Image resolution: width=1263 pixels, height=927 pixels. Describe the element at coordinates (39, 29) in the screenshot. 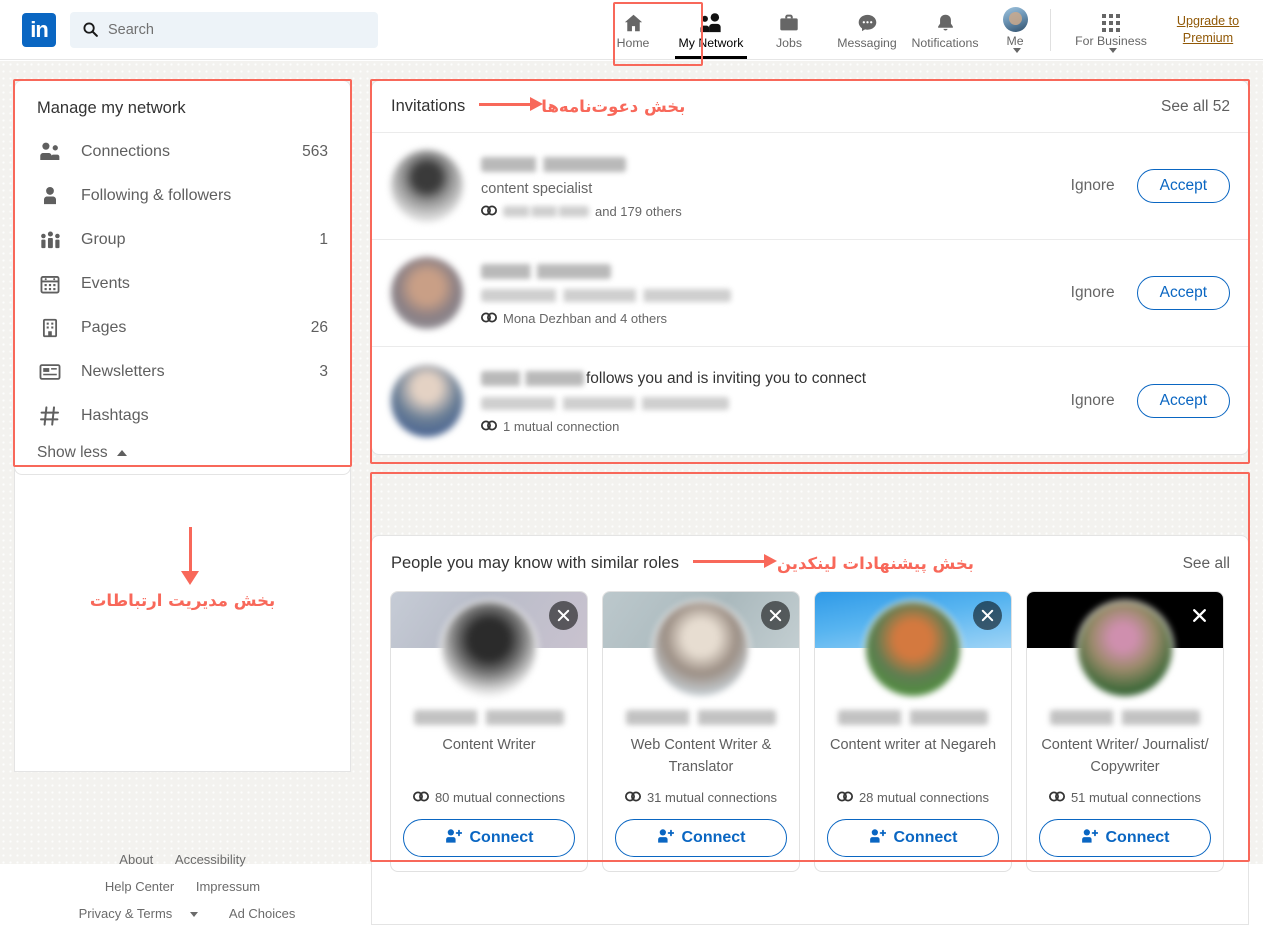

I see `linkedin-logo-icon: in` at that location.